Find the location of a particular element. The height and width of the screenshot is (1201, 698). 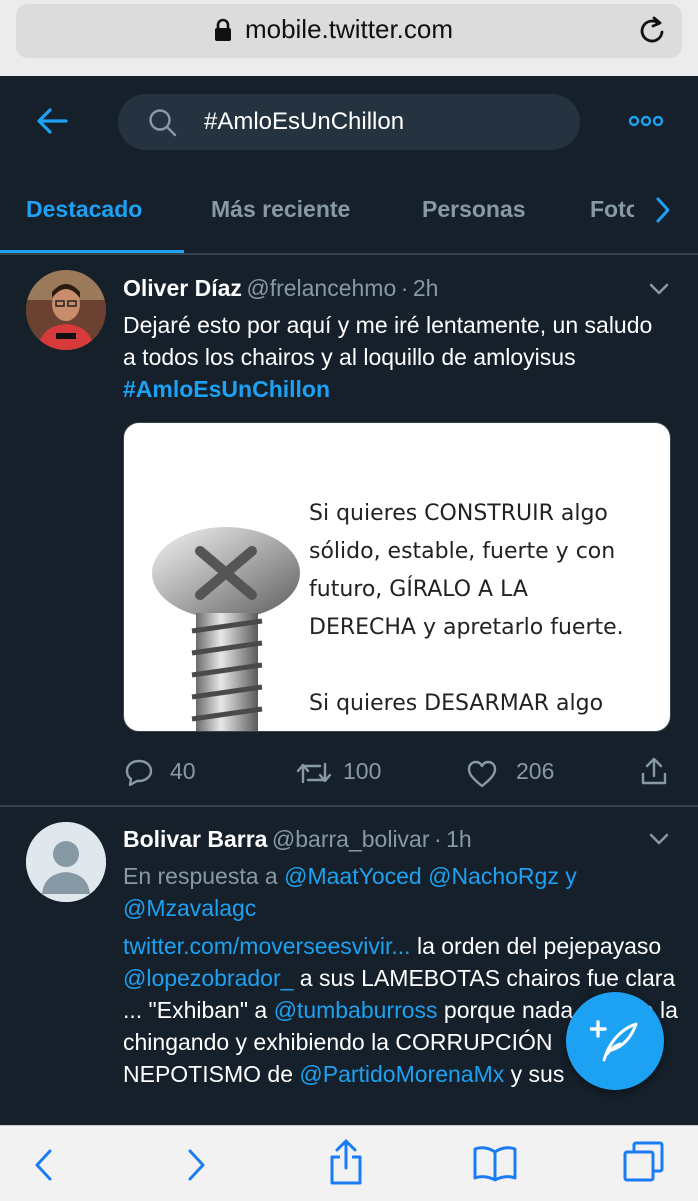

compose-tweet-button is located at coordinates (615, 1041).